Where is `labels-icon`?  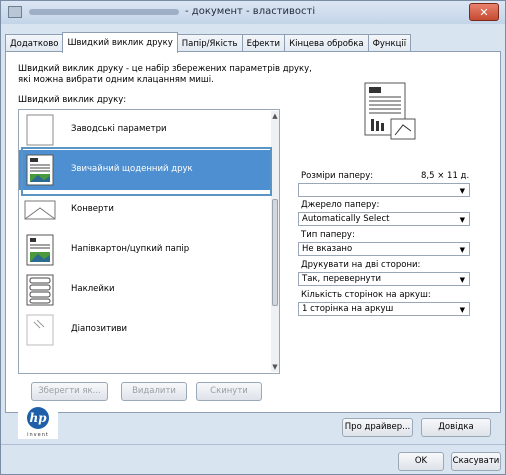
labels-icon is located at coordinates (40, 290).